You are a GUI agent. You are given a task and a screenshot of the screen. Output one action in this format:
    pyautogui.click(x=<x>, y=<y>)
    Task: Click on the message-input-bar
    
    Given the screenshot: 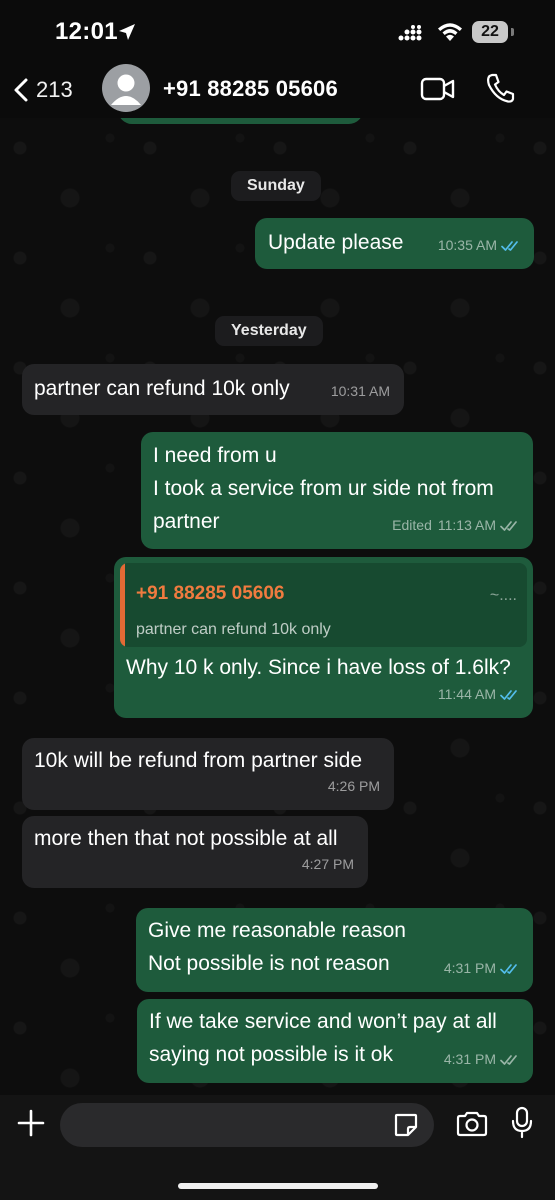 What is the action you would take?
    pyautogui.click(x=277, y=1147)
    